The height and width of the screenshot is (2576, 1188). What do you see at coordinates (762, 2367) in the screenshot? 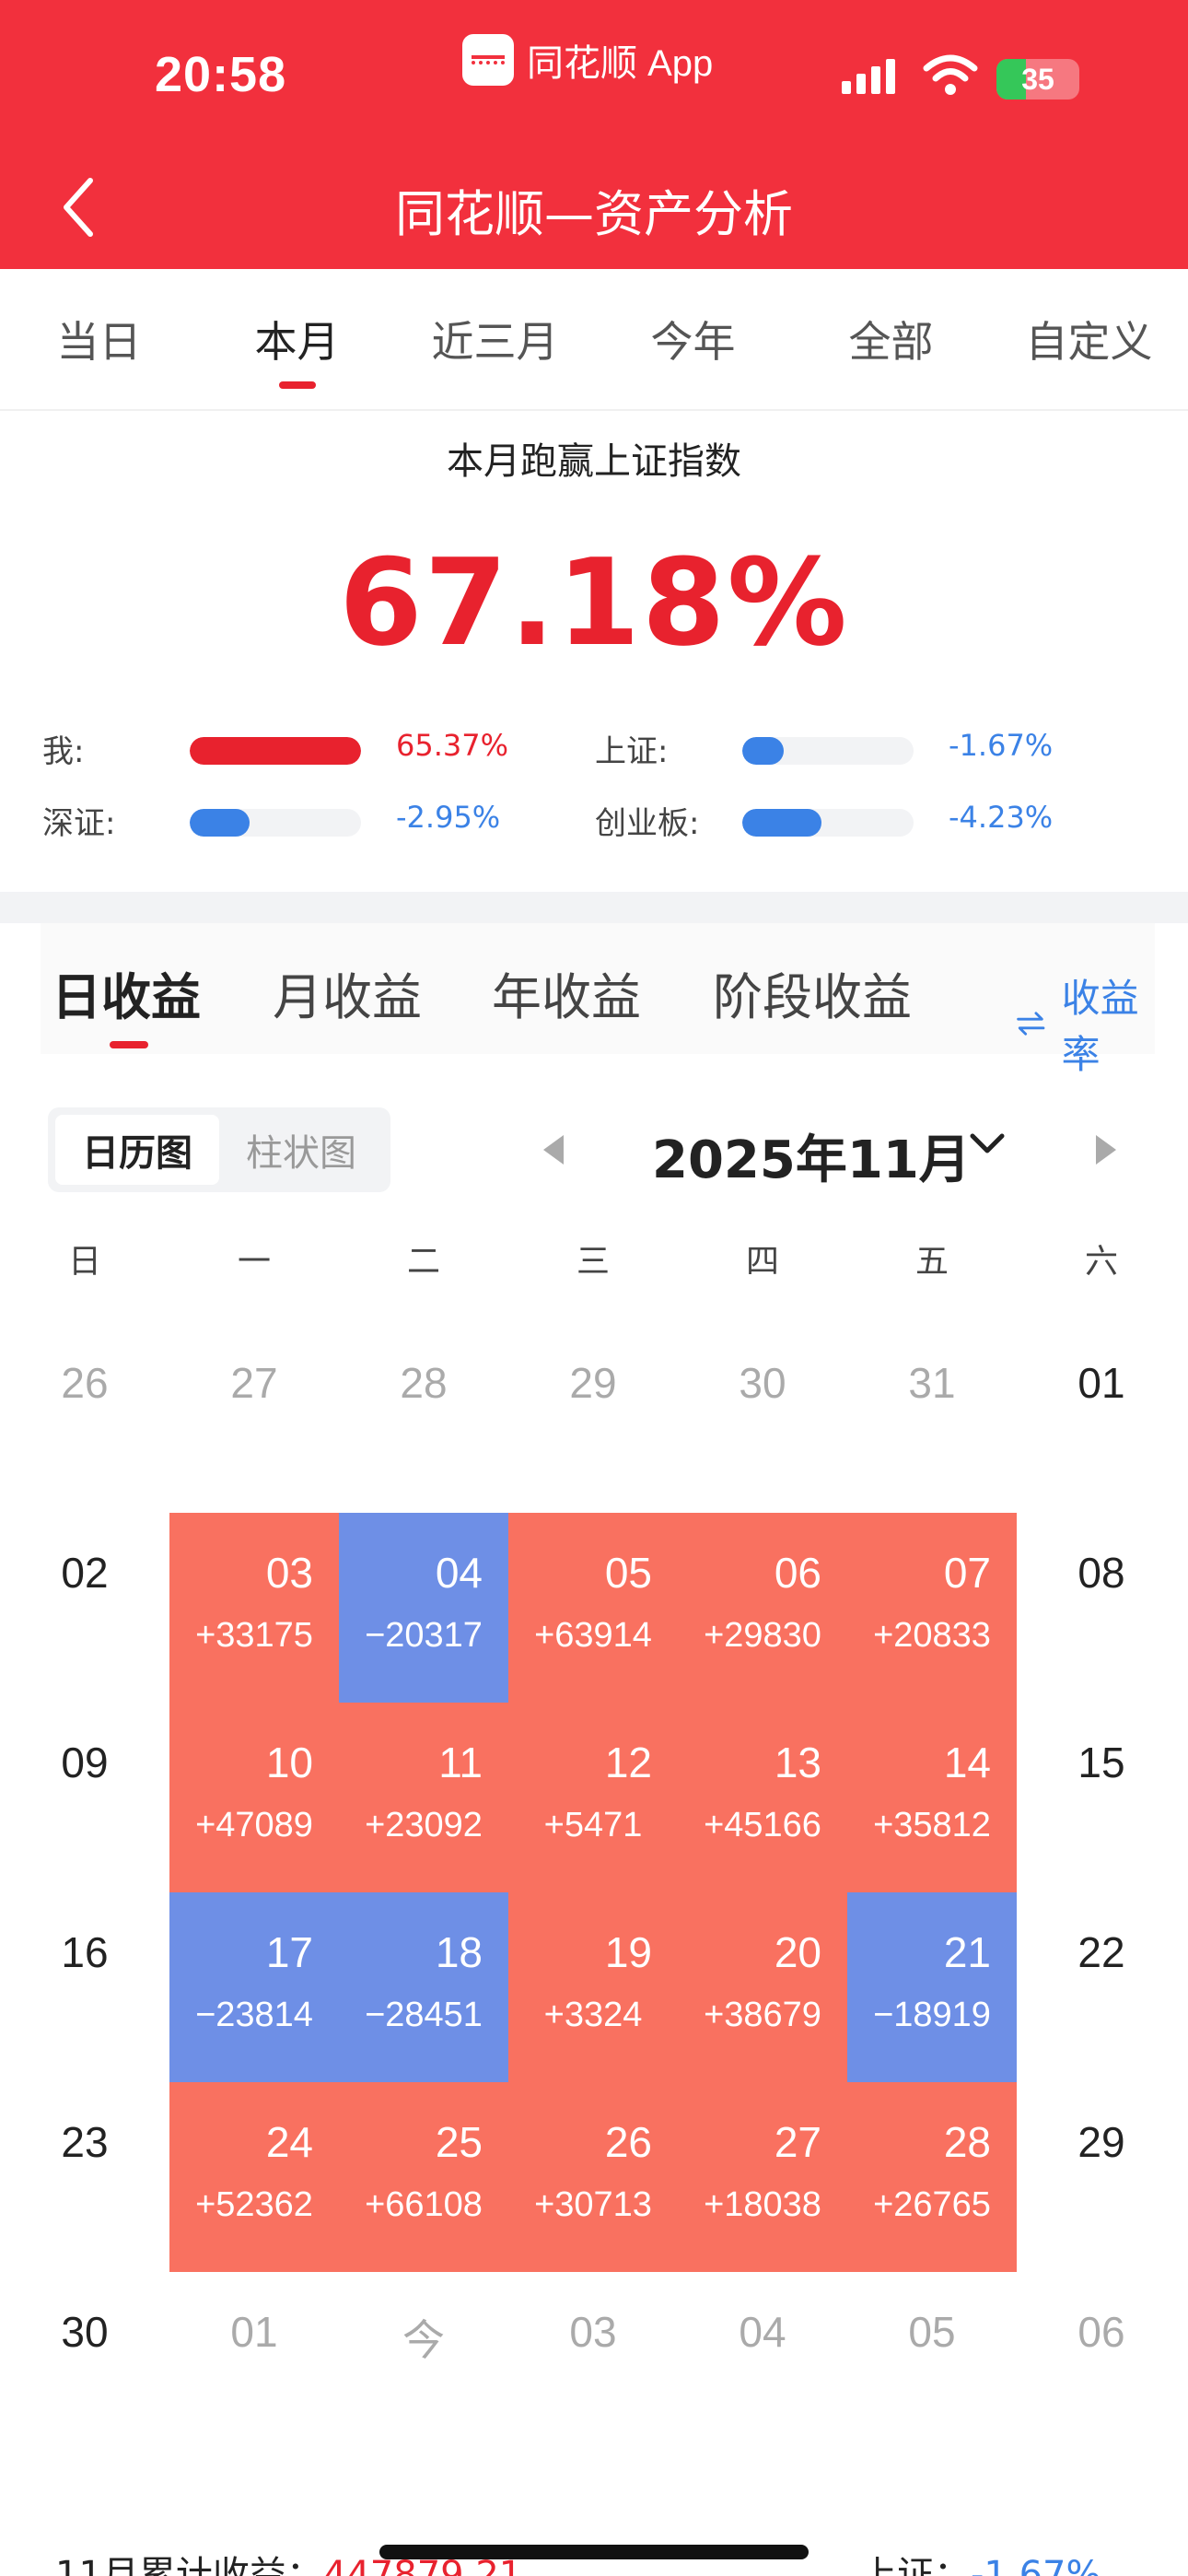
I see `calendar-day: 04` at bounding box center [762, 2367].